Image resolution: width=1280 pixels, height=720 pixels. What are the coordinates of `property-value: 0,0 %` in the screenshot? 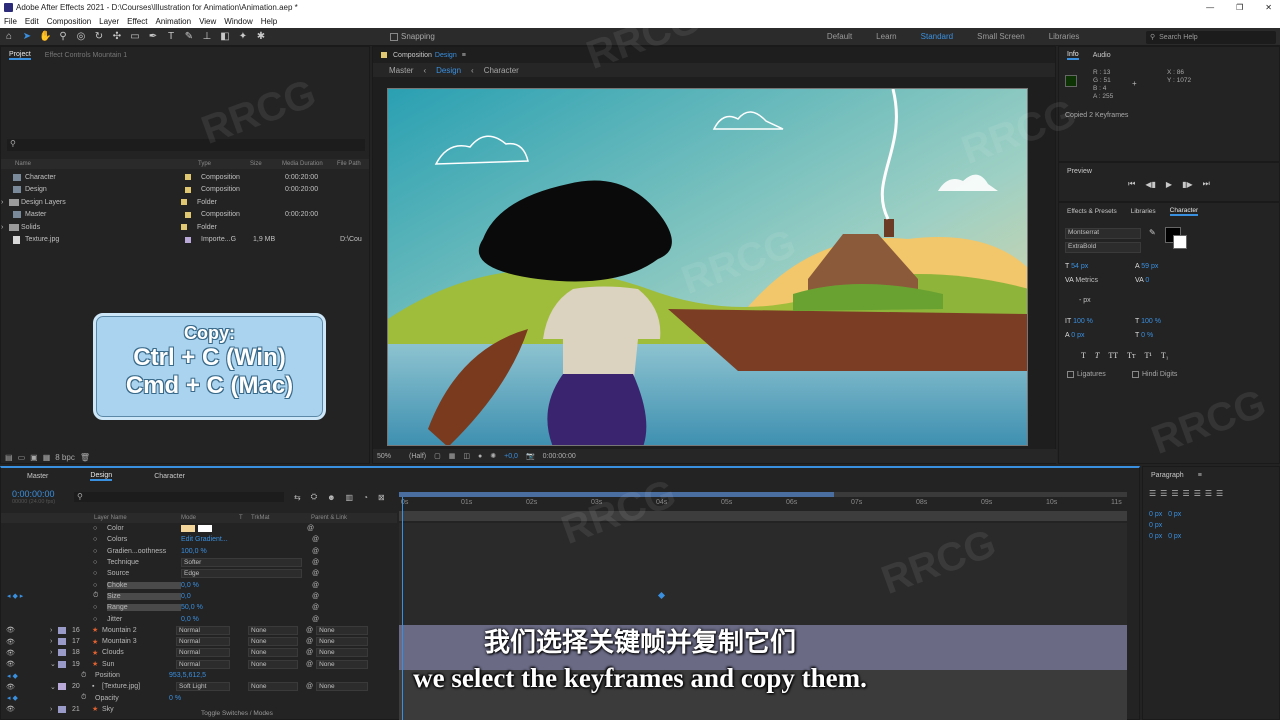 It's located at (246, 585).